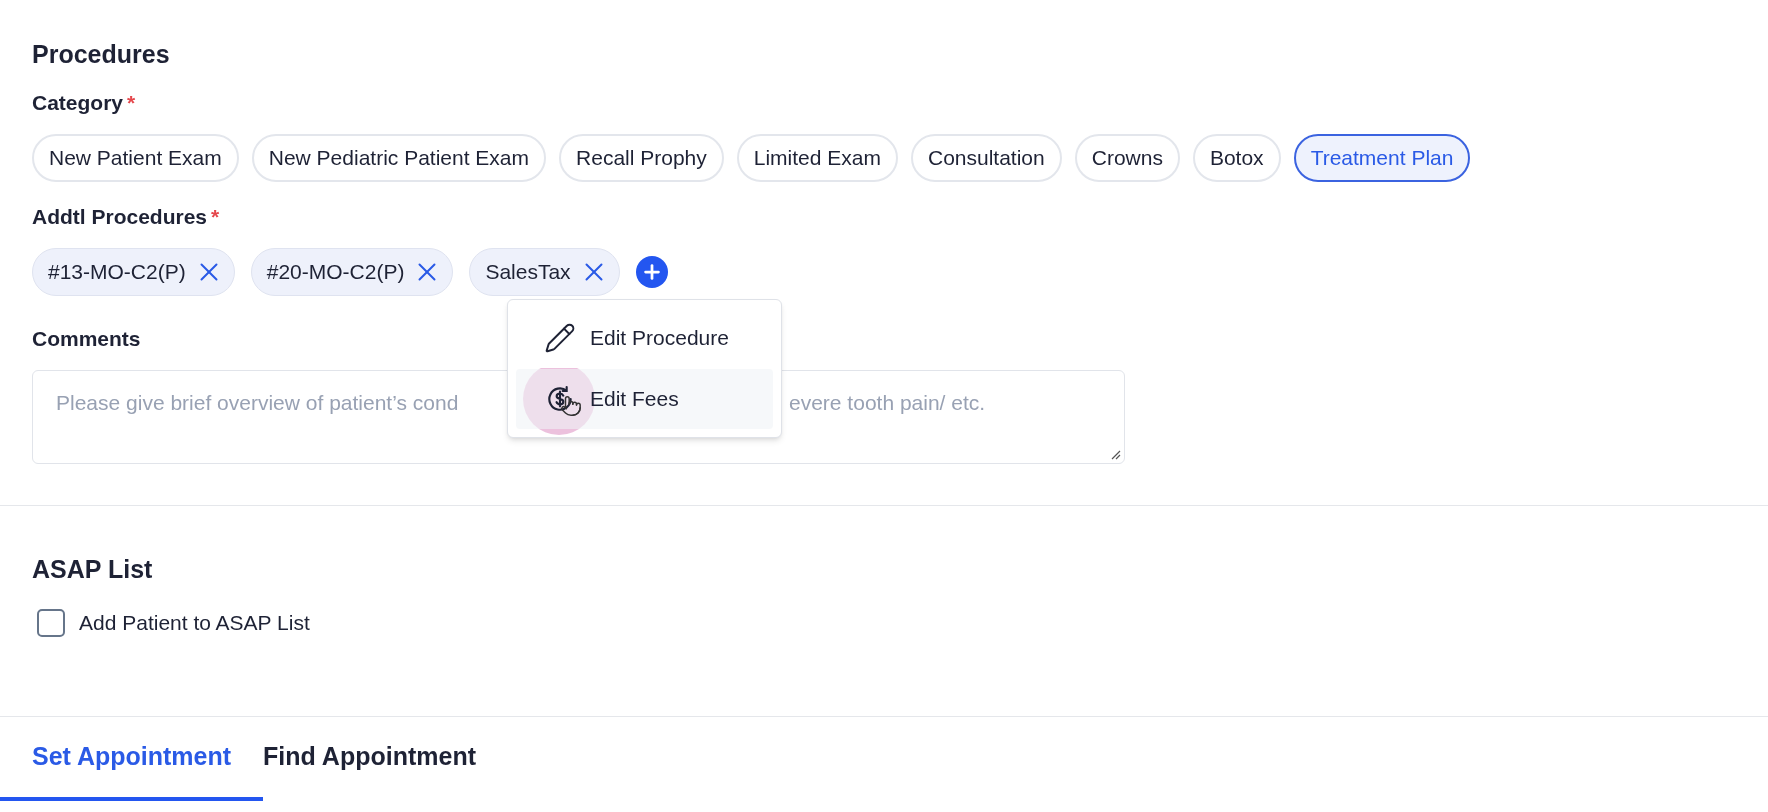  What do you see at coordinates (385, 758) in the screenshot?
I see `tab: Find Appointment` at bounding box center [385, 758].